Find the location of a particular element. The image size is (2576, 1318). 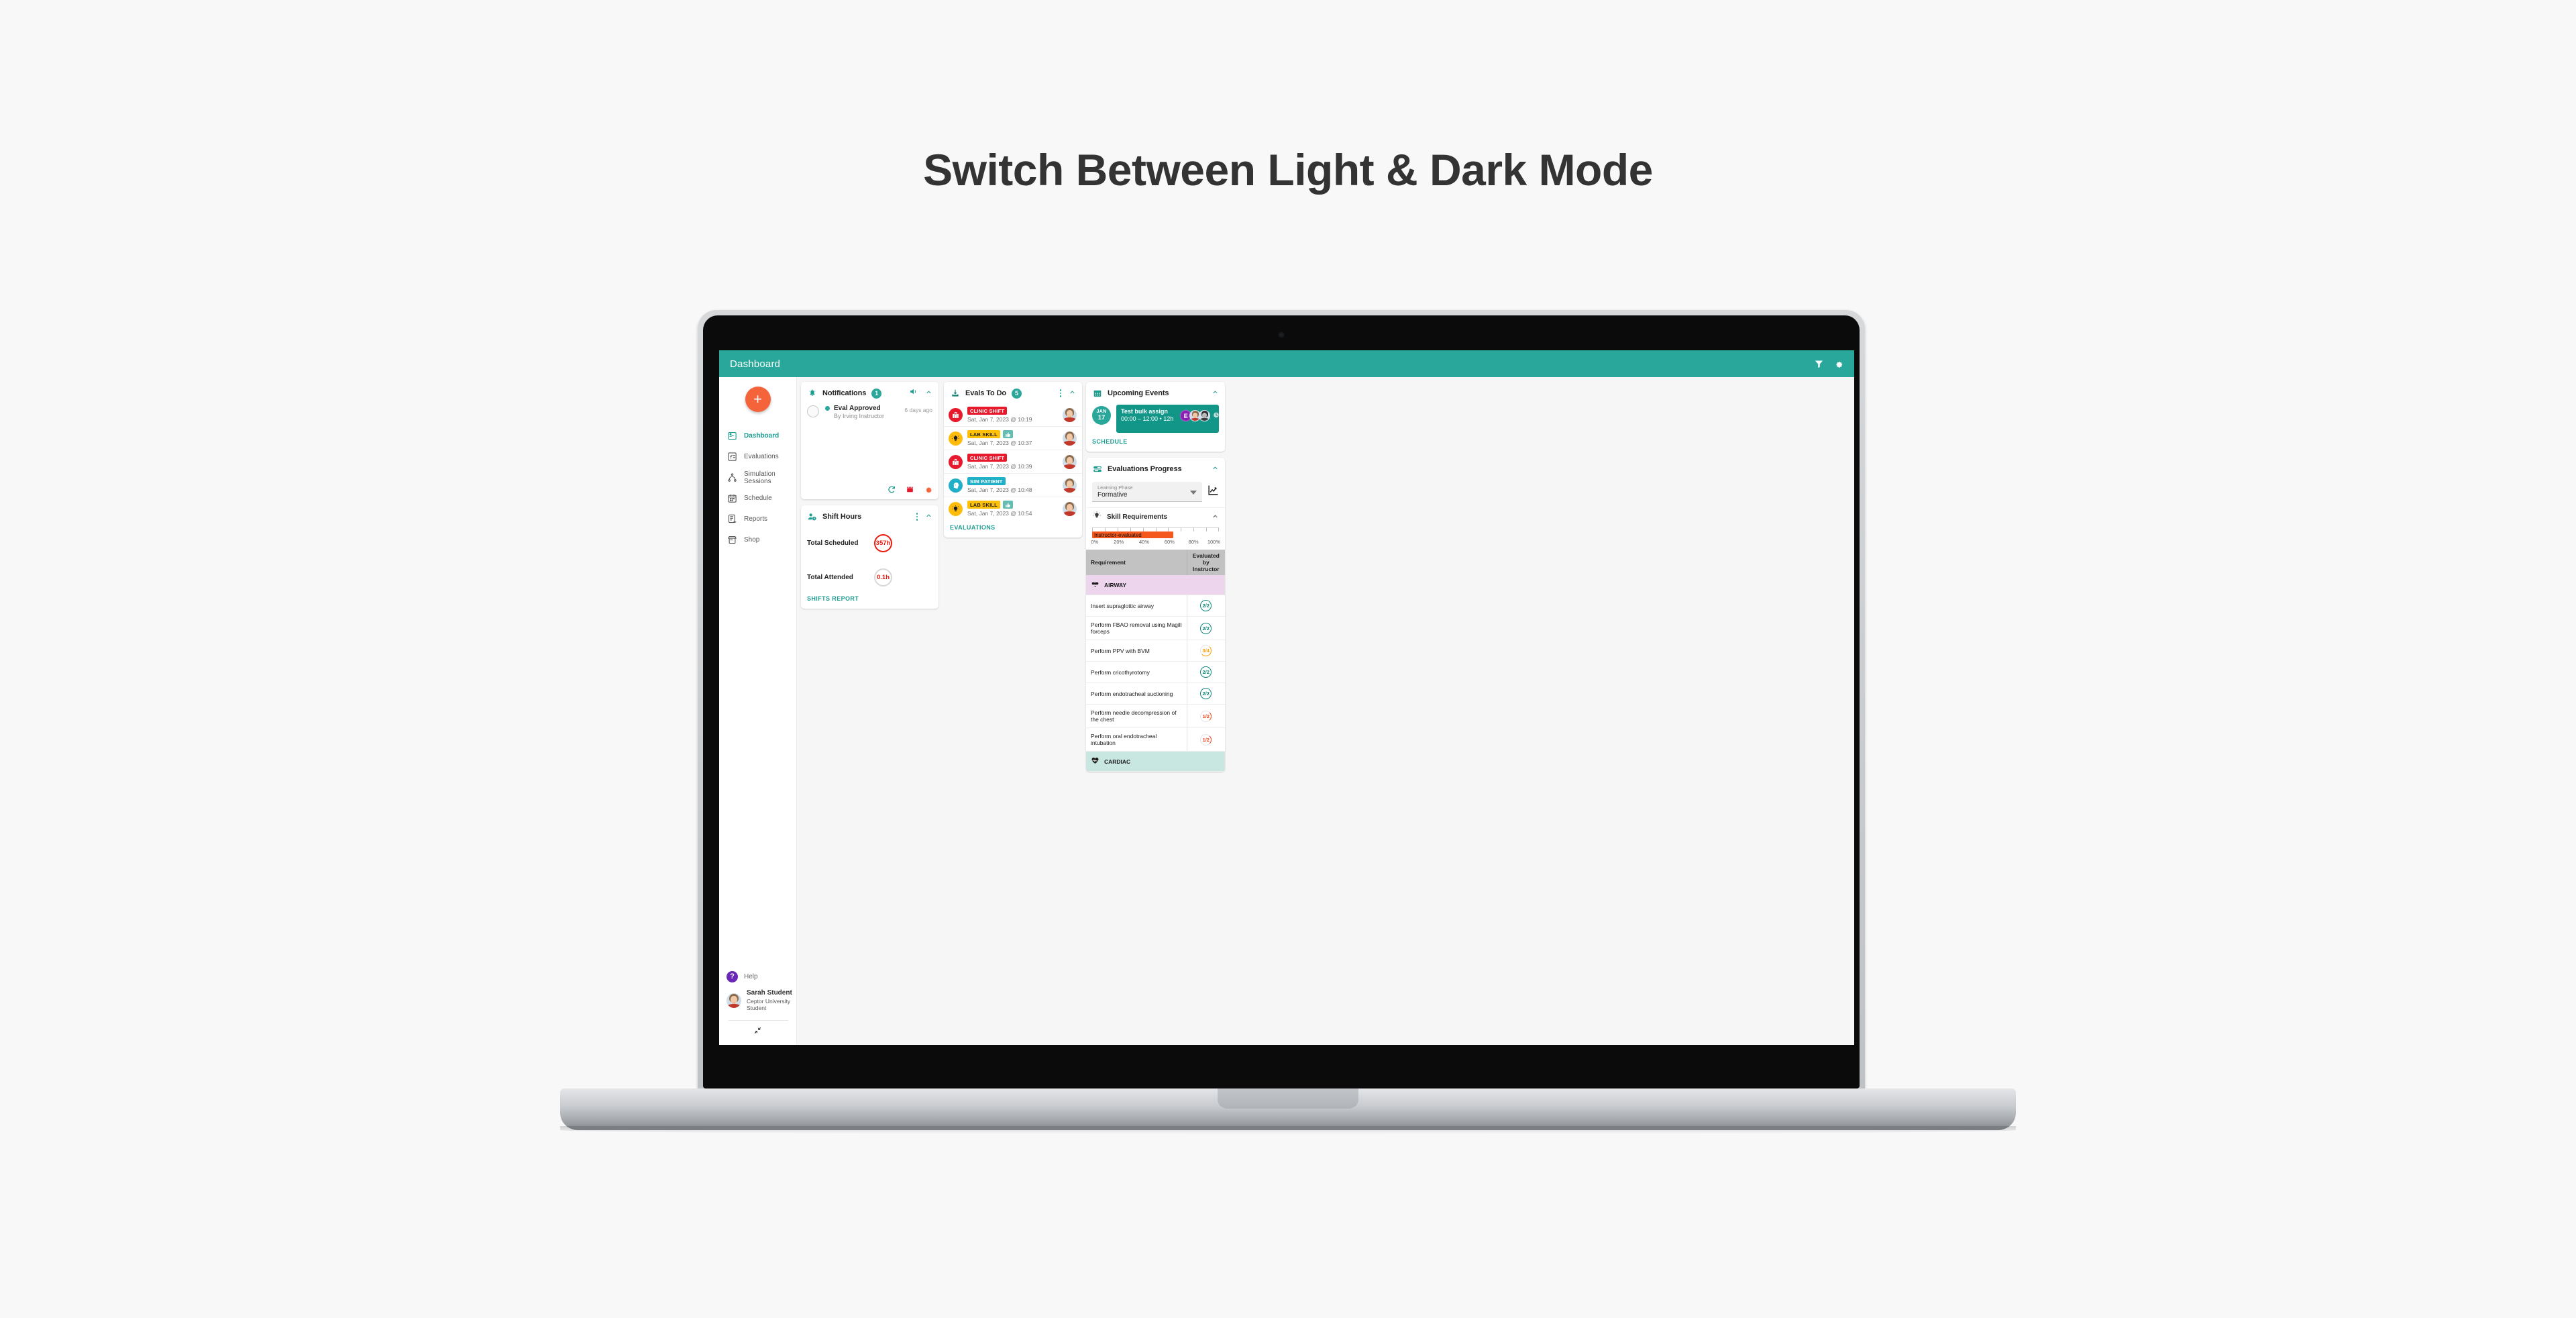

list-item: LAB SKILL Sat, Jan 7, 2023 @ 10:37 is located at coordinates (1013, 438).